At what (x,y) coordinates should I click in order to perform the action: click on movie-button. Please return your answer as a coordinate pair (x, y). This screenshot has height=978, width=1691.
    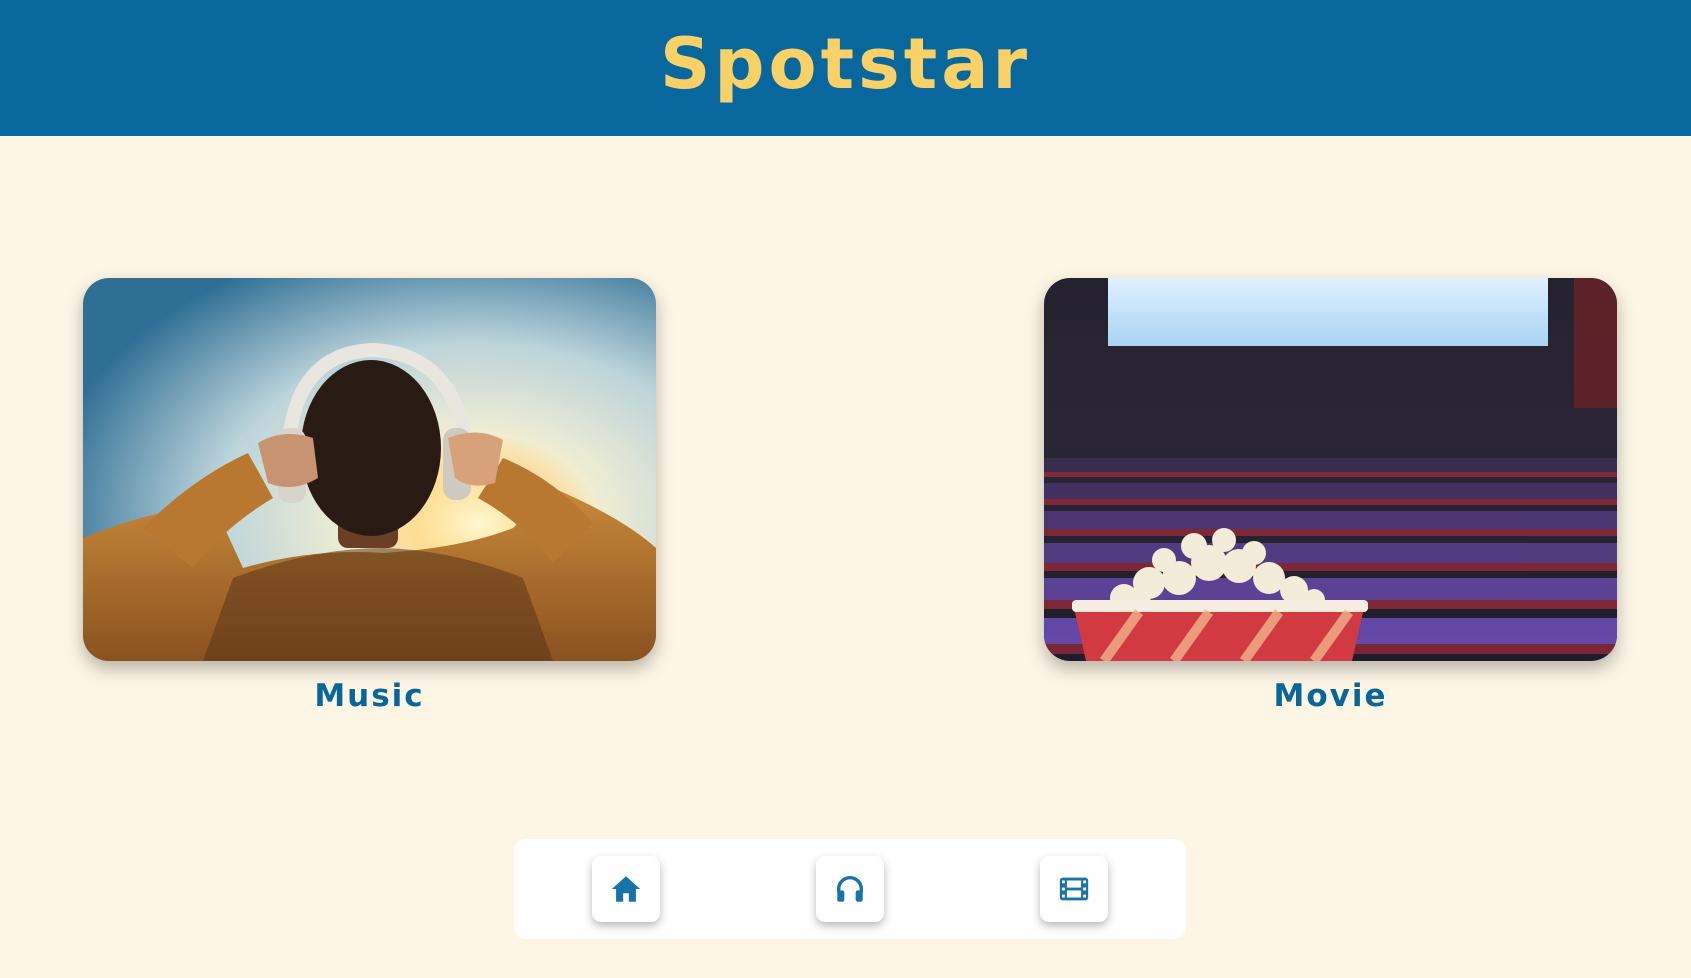
    Looking at the image, I should click on (1074, 889).